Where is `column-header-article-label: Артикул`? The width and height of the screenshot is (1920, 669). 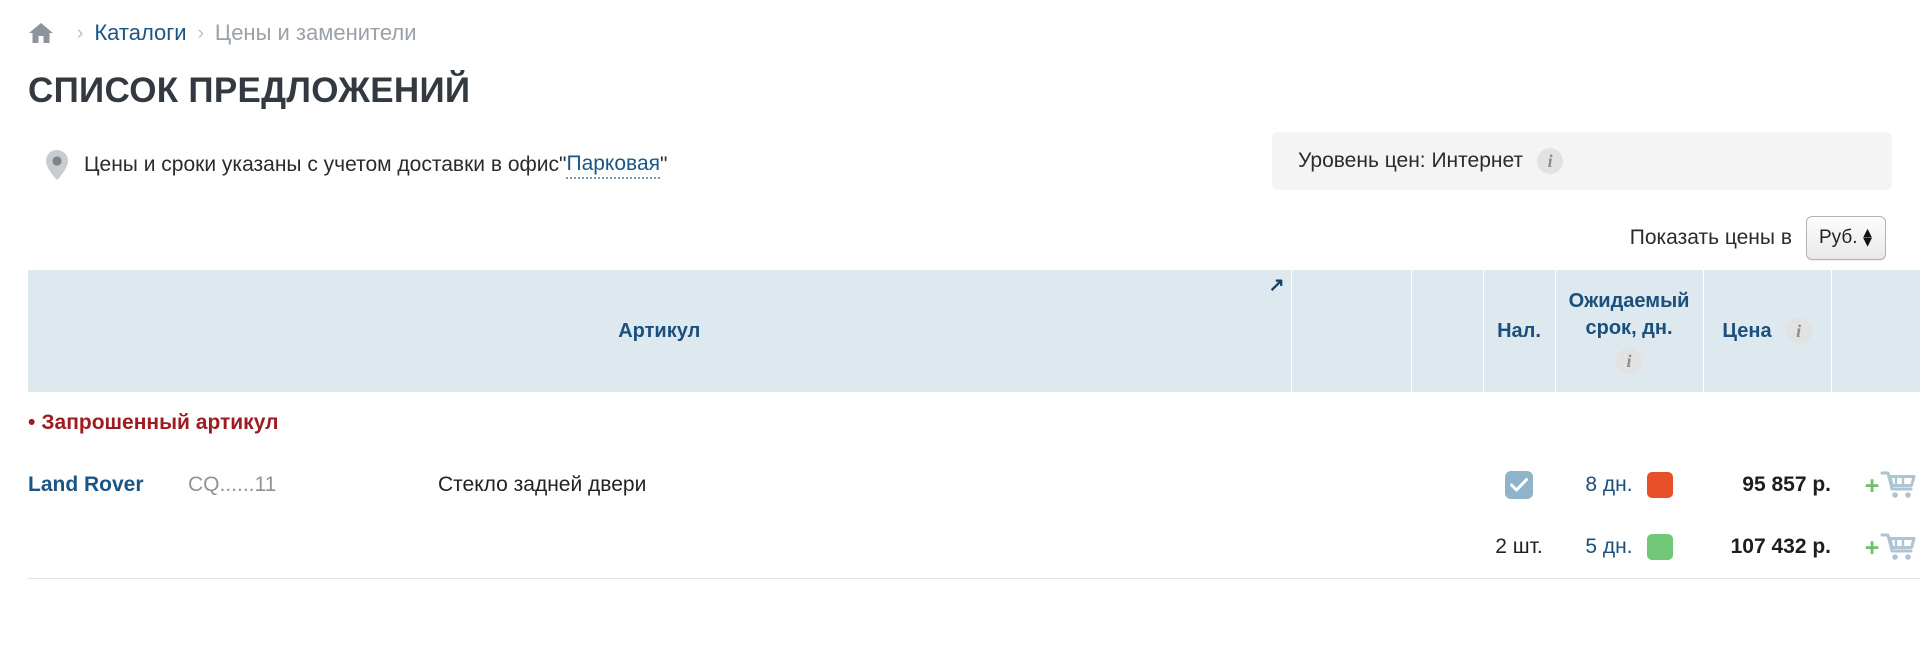 column-header-article-label: Артикул is located at coordinates (659, 330).